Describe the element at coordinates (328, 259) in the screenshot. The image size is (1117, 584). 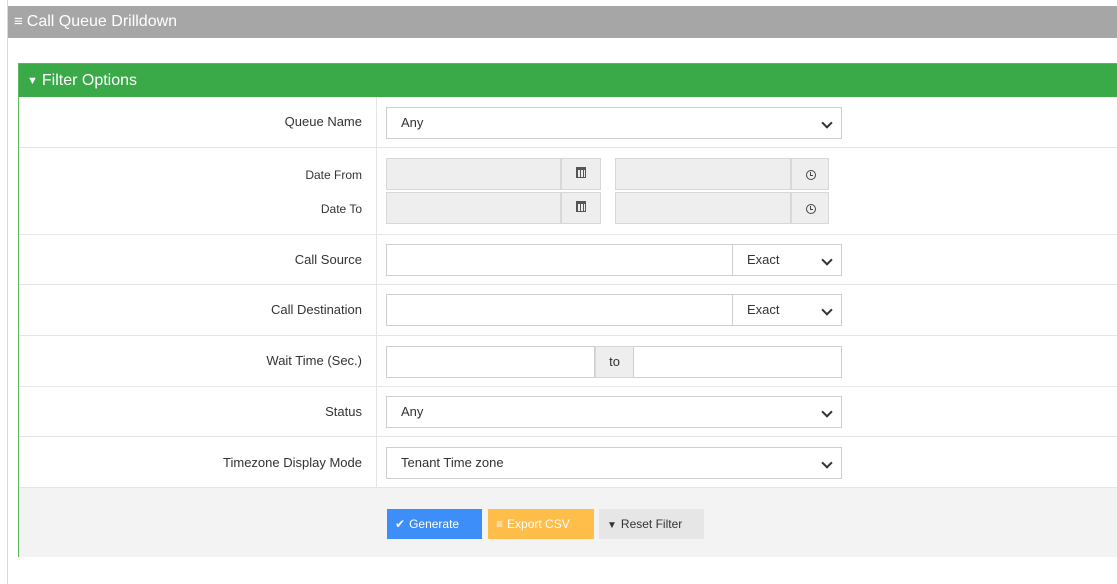
I see `call-source-label: Call Source` at that location.